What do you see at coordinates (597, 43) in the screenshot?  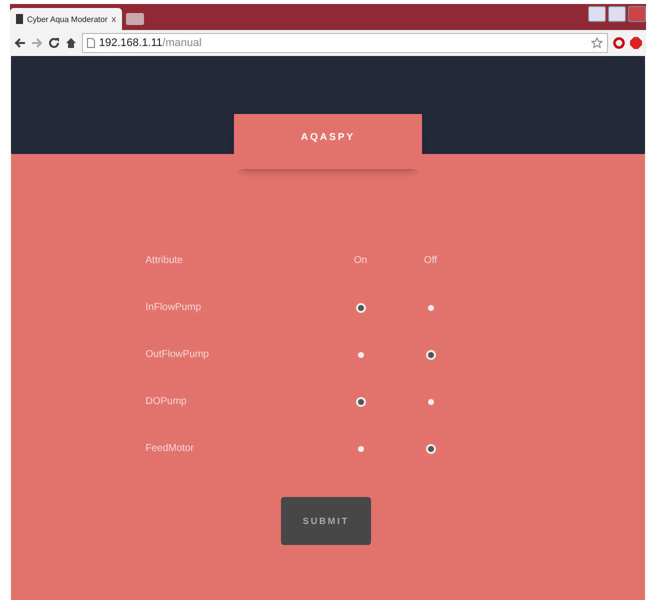 I see `star-icon` at bounding box center [597, 43].